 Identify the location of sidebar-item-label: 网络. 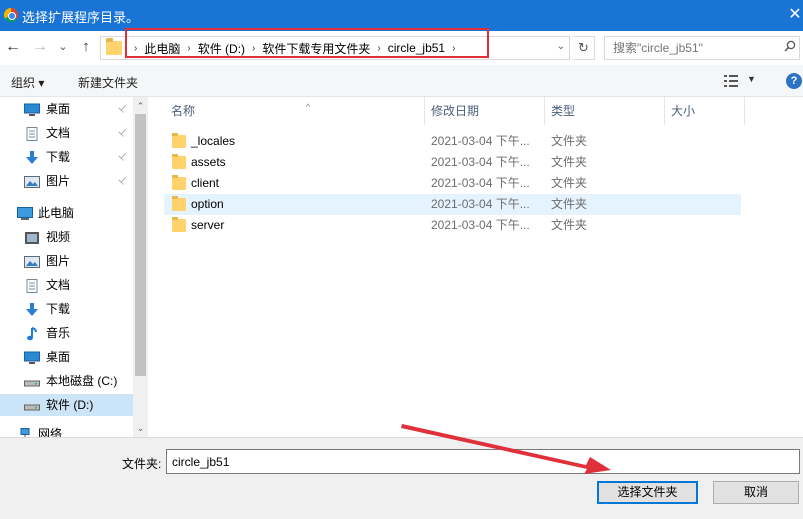
(50, 432).